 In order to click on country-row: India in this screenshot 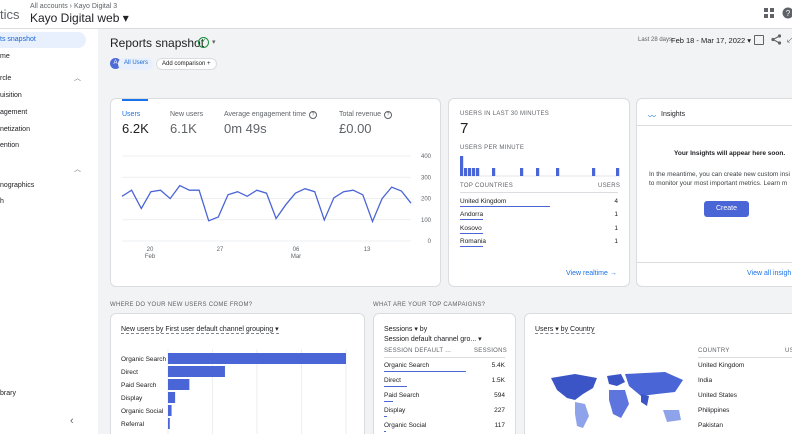, I will do `click(705, 380)`.